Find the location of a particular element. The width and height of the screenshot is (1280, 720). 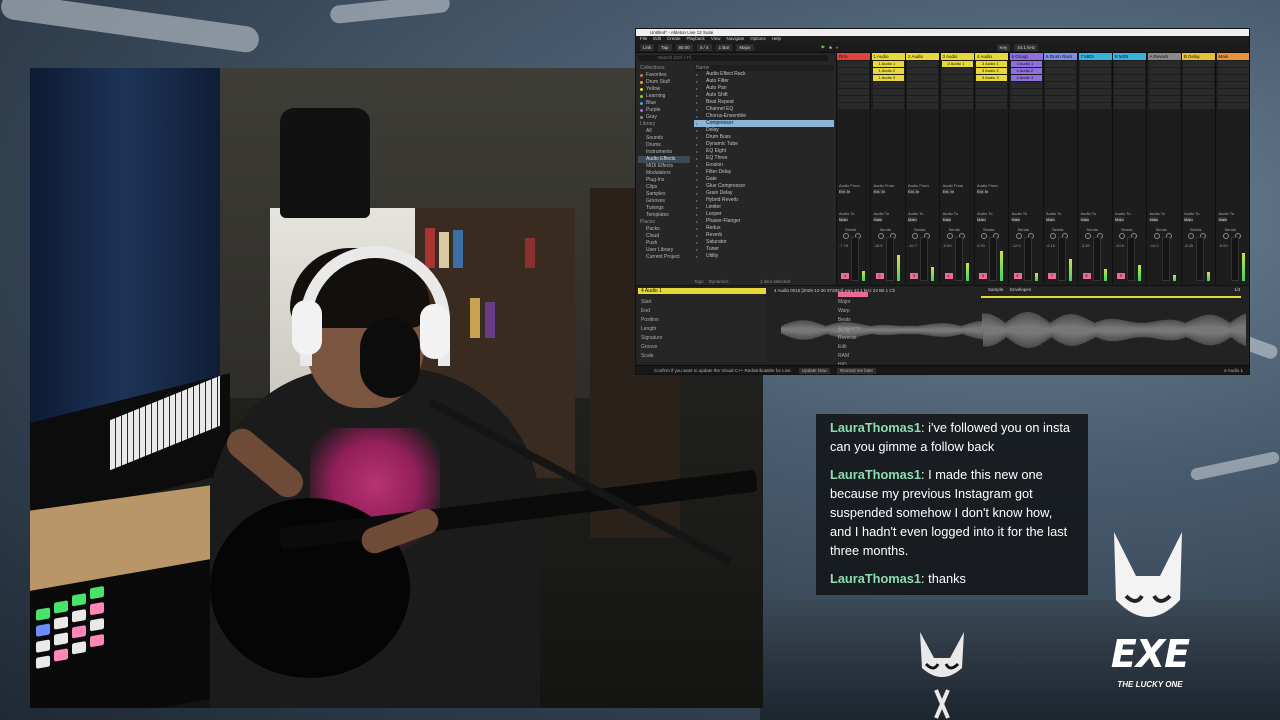

device-list-item: Auto Pan is located at coordinates (764, 88).